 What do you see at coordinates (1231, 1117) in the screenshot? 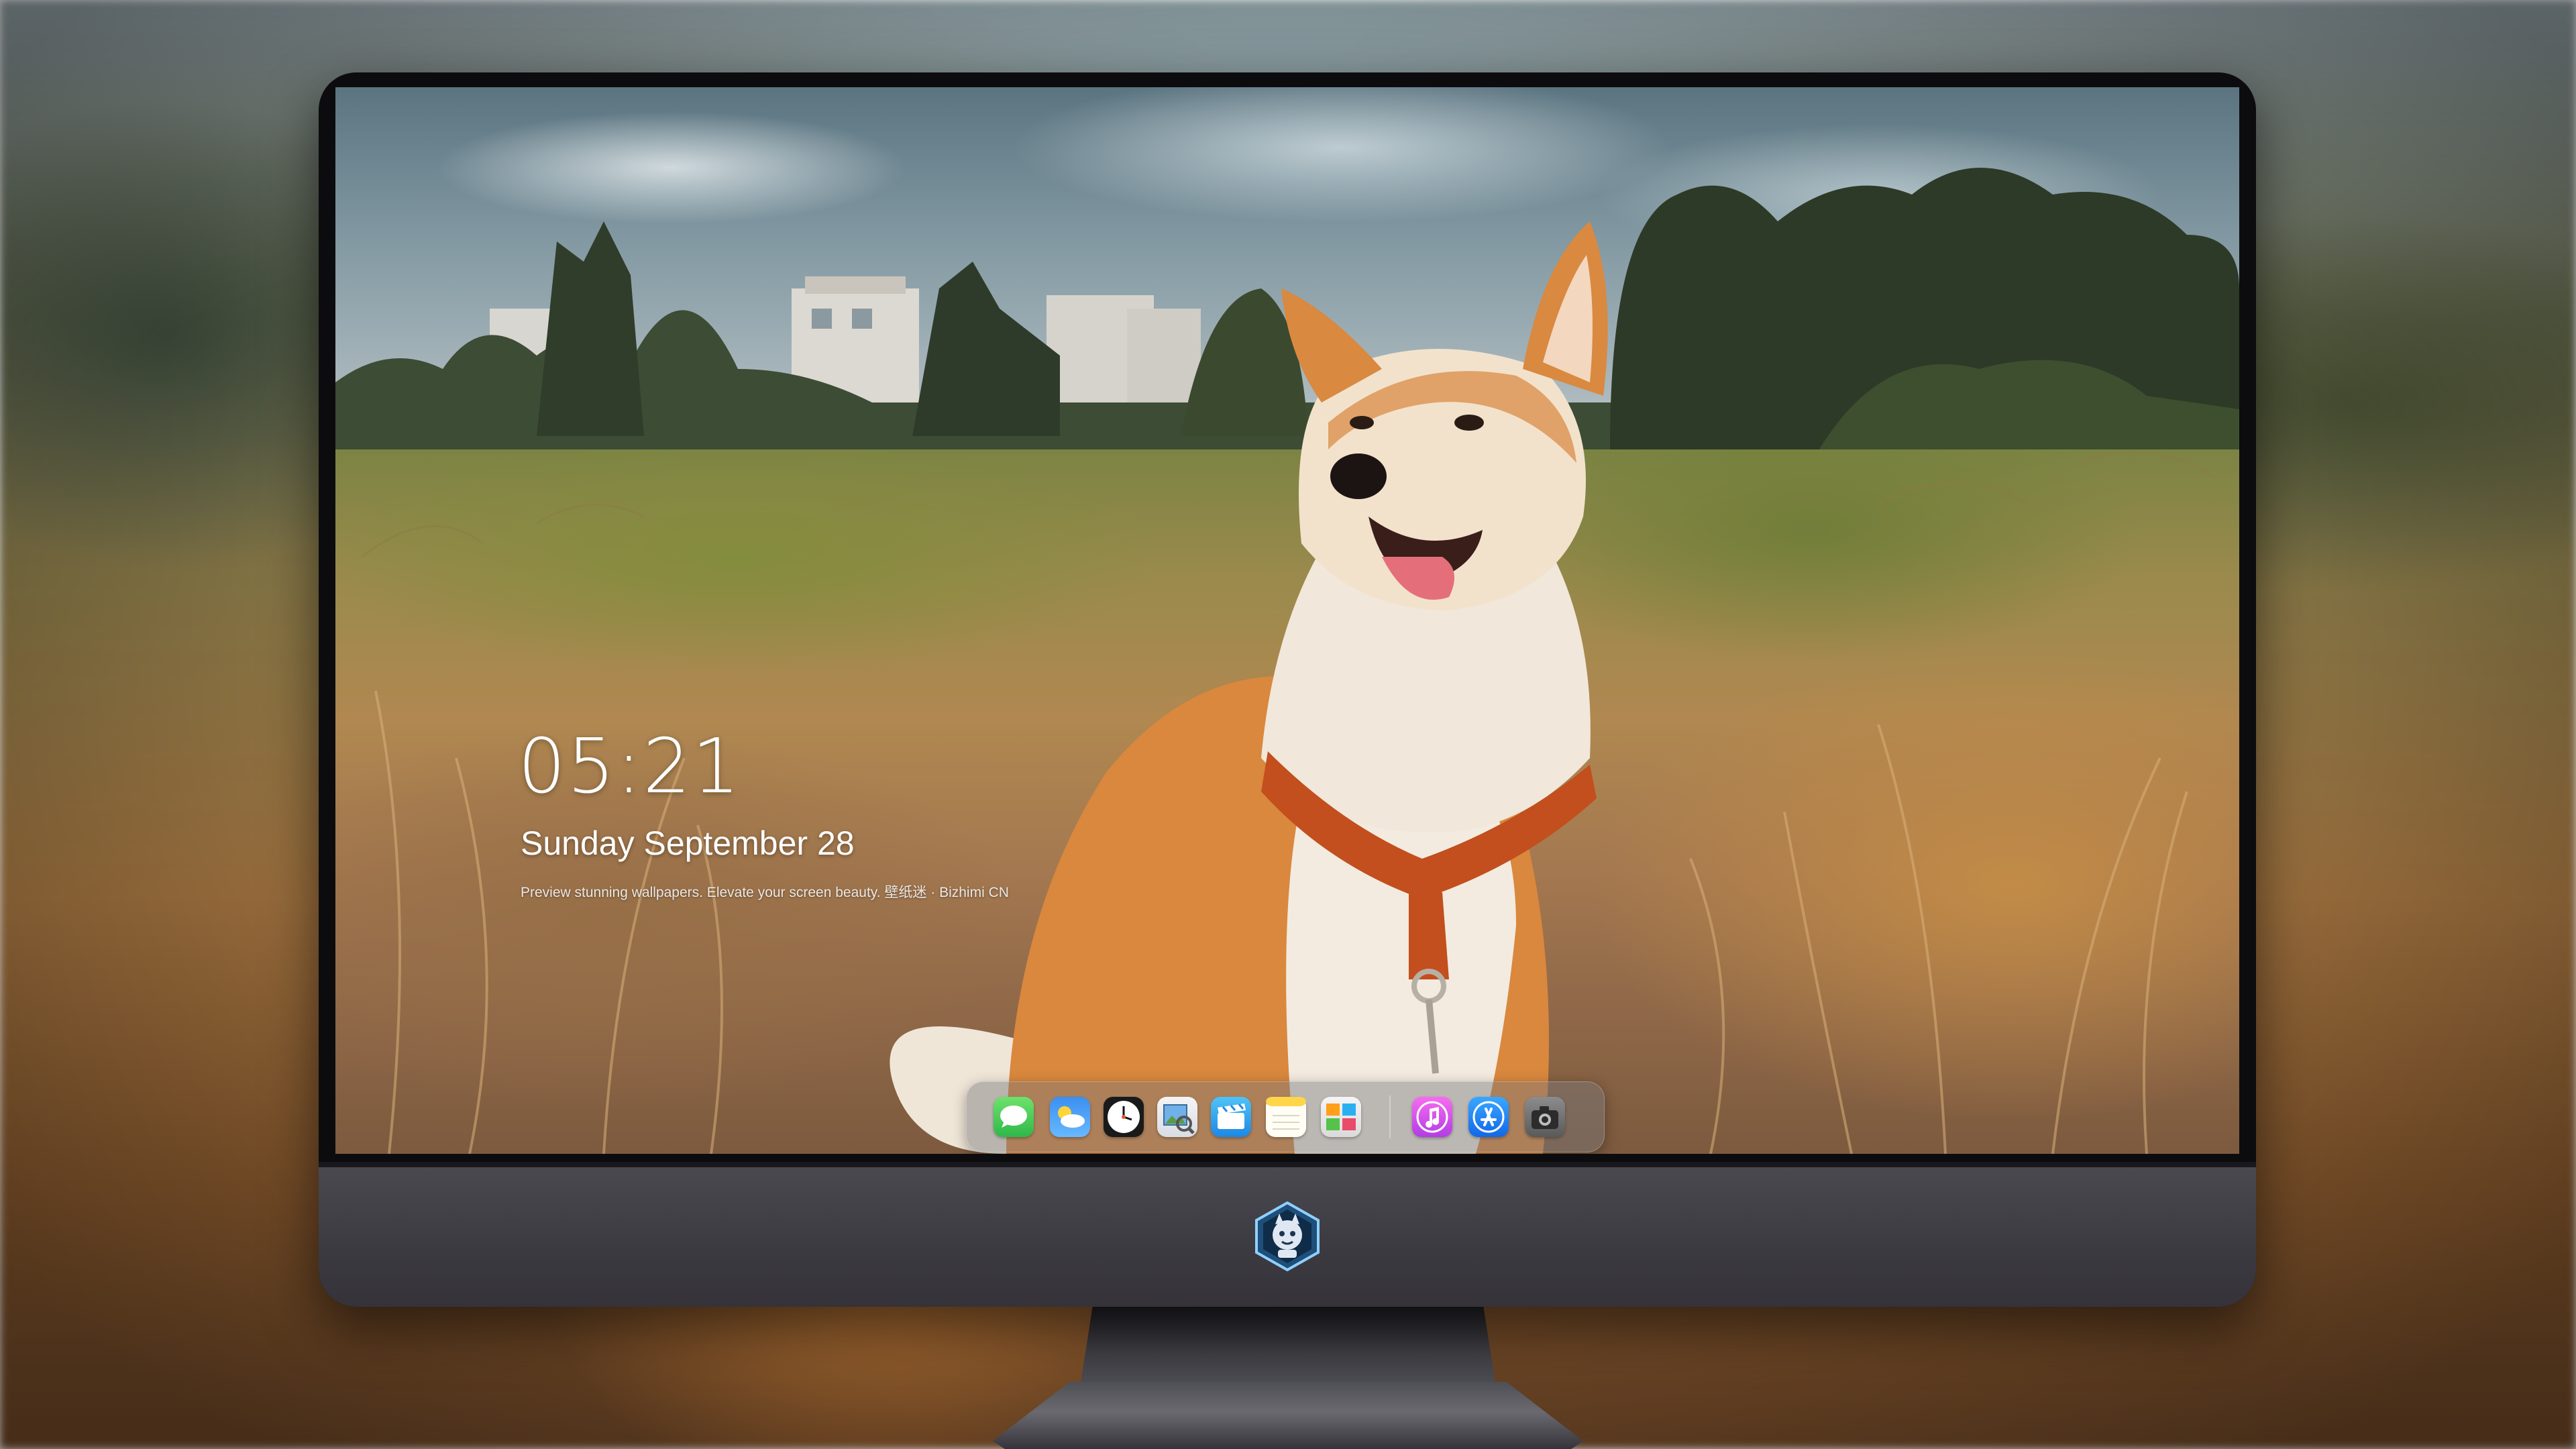
I see `clips-icon` at bounding box center [1231, 1117].